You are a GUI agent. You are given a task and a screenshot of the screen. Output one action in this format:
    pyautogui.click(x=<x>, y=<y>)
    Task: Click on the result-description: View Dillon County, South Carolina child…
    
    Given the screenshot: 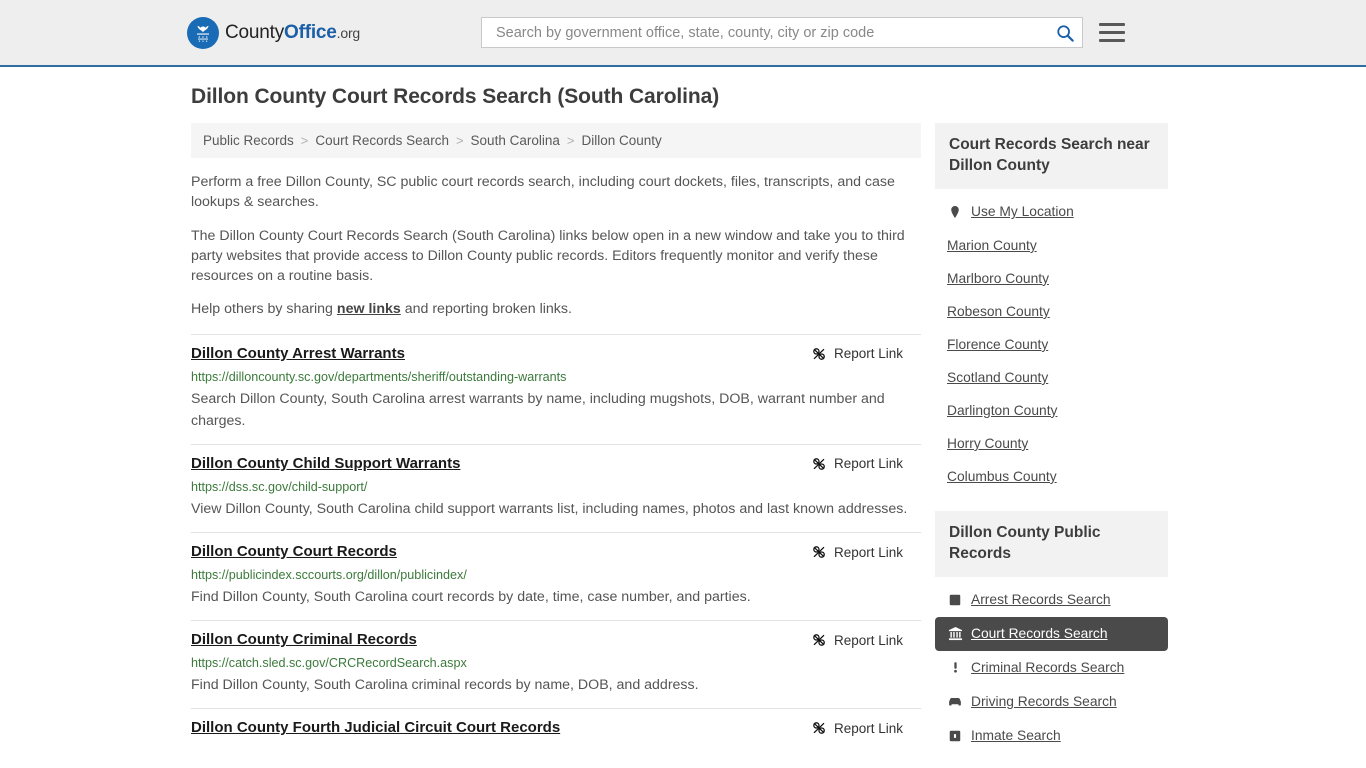 What is the action you would take?
    pyautogui.click(x=549, y=509)
    